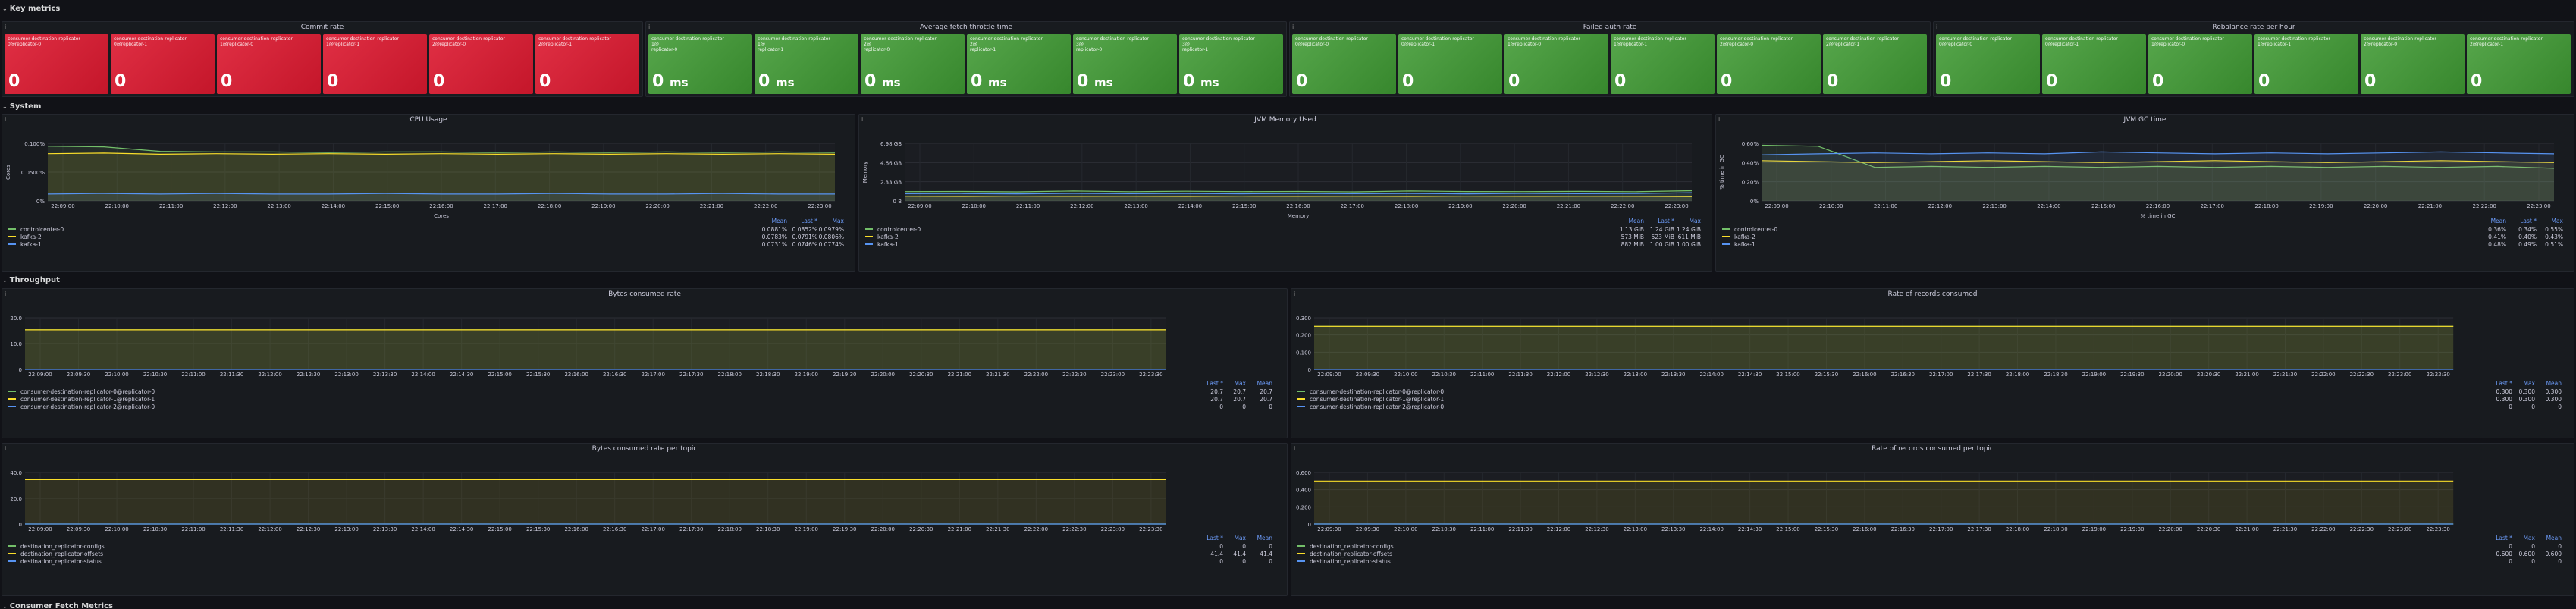  What do you see at coordinates (2497, 229) in the screenshot?
I see `legend-value: 0.36%` at bounding box center [2497, 229].